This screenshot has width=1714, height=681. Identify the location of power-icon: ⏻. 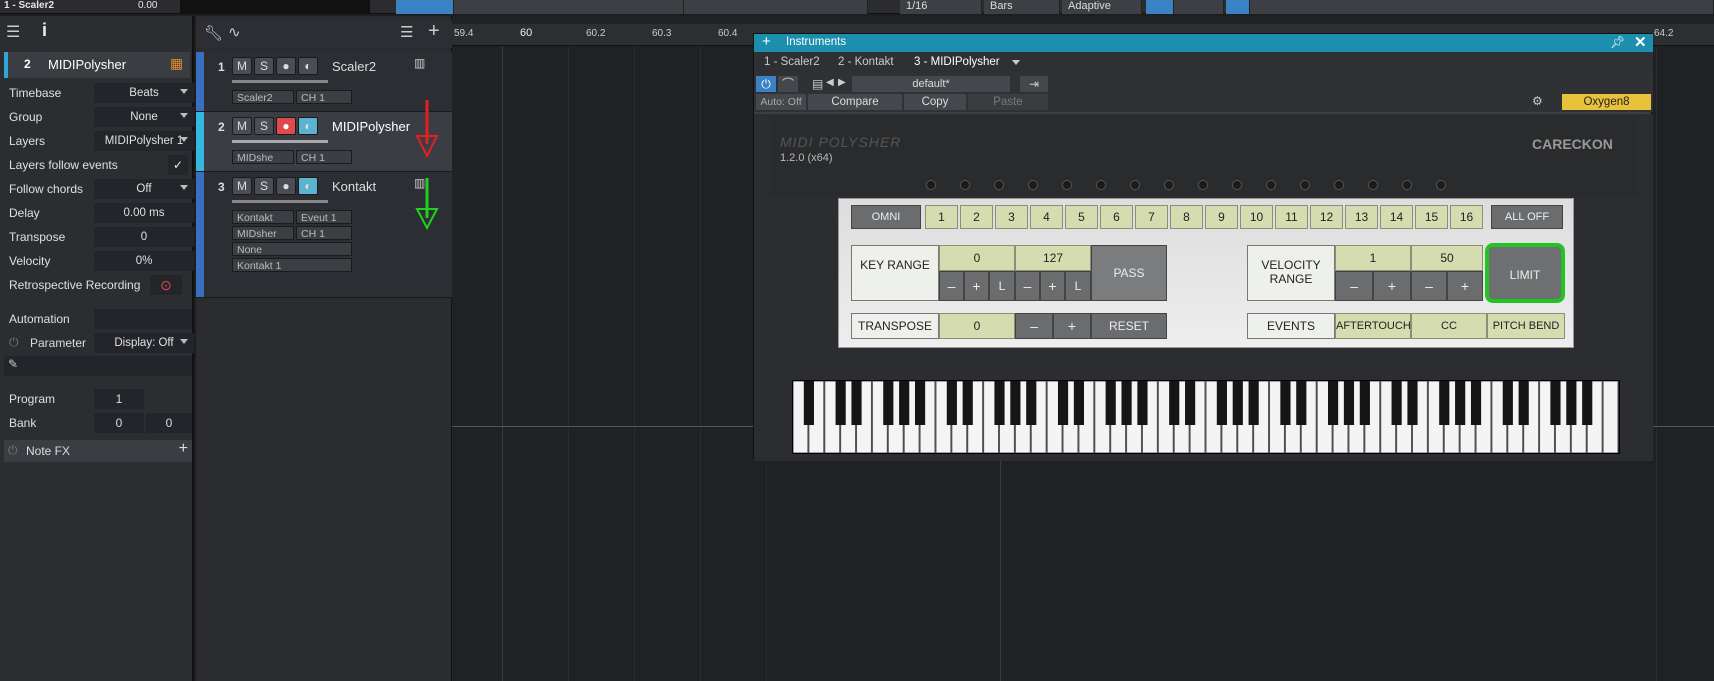
(13, 450).